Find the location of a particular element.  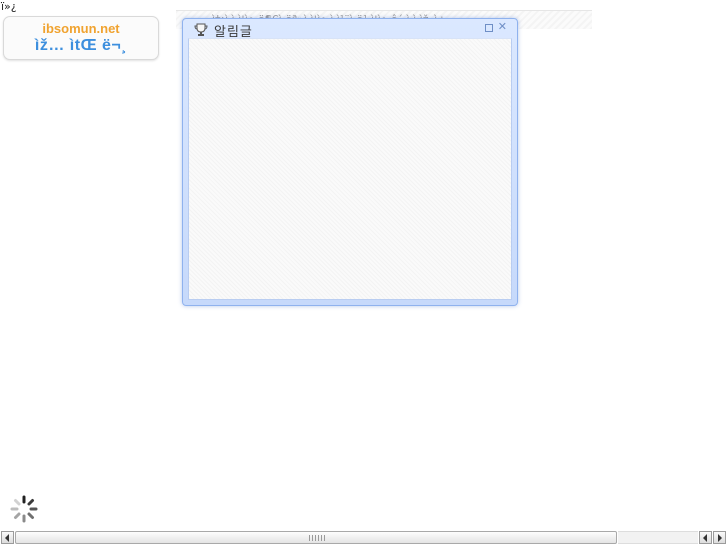

scroll-left-button is located at coordinates (7, 537).